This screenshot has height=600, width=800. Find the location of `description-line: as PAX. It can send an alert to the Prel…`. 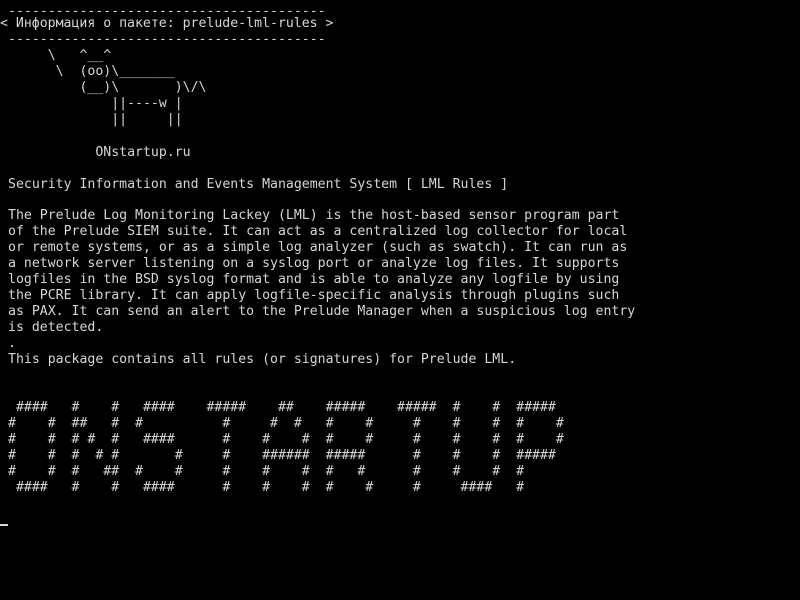

description-line: as PAX. It can send an alert to the Prel… is located at coordinates (322, 311).